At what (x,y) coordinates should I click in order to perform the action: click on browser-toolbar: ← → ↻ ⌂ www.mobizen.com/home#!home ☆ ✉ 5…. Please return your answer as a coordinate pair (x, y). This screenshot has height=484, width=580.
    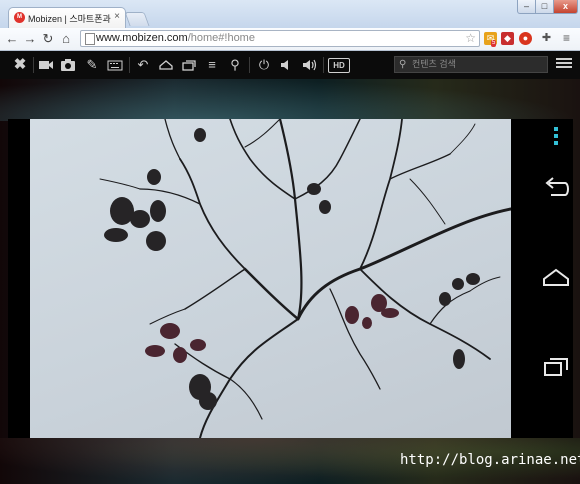
    Looking at the image, I should click on (290, 39).